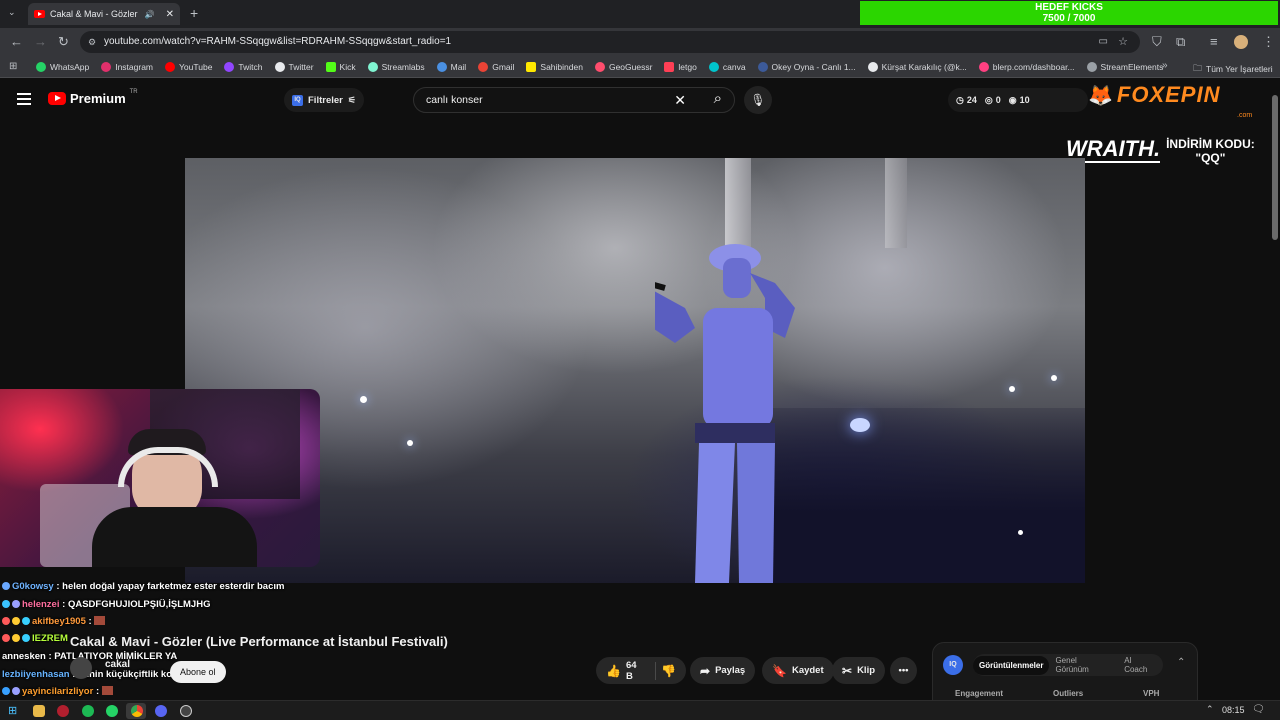  What do you see at coordinates (198, 672) in the screenshot?
I see `subscribe-button: Abone ol` at bounding box center [198, 672].